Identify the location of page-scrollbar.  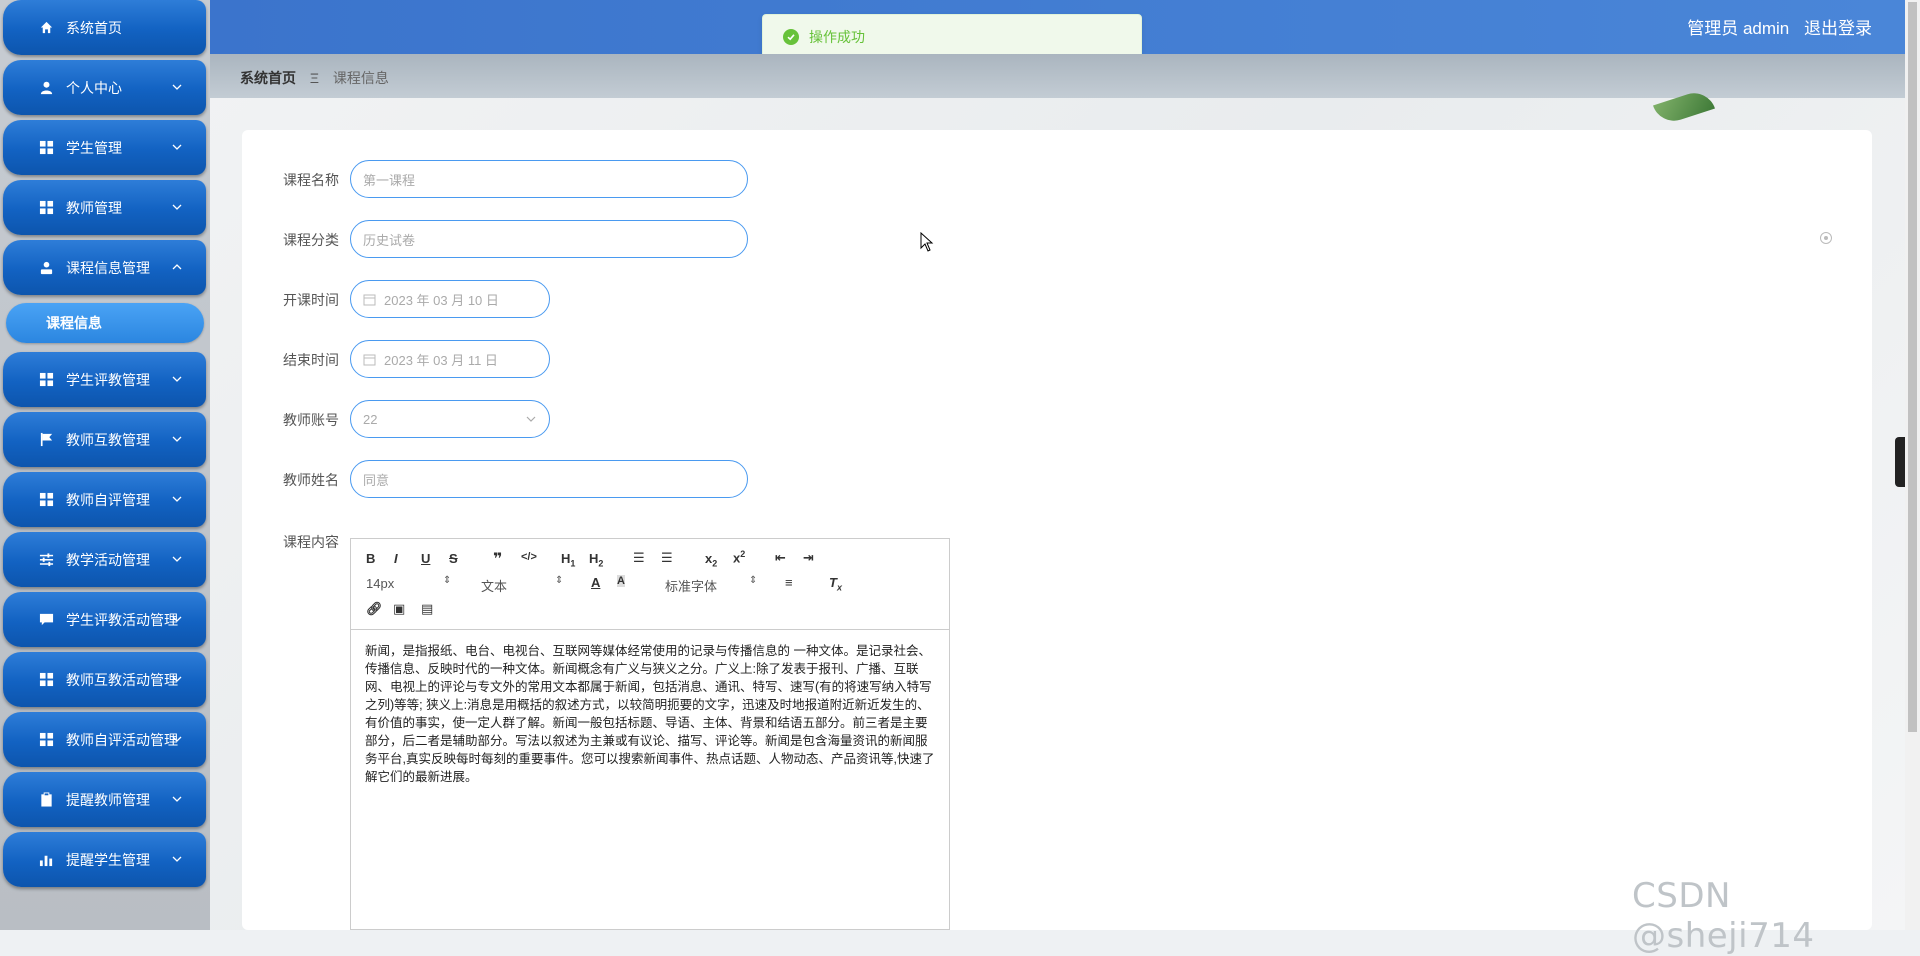
(1912, 465).